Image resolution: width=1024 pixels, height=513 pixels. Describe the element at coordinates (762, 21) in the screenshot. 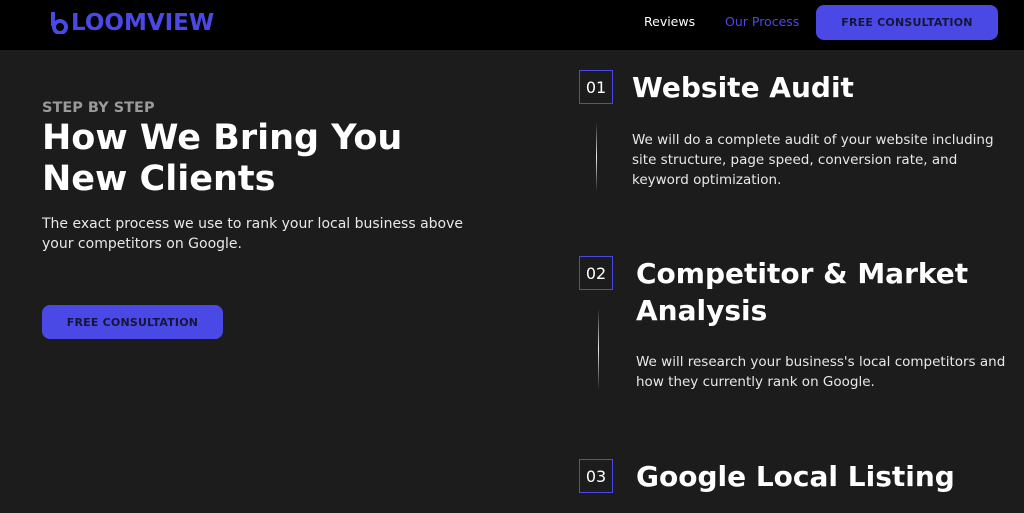

I see `nav-link-our-process: Our Process` at that location.